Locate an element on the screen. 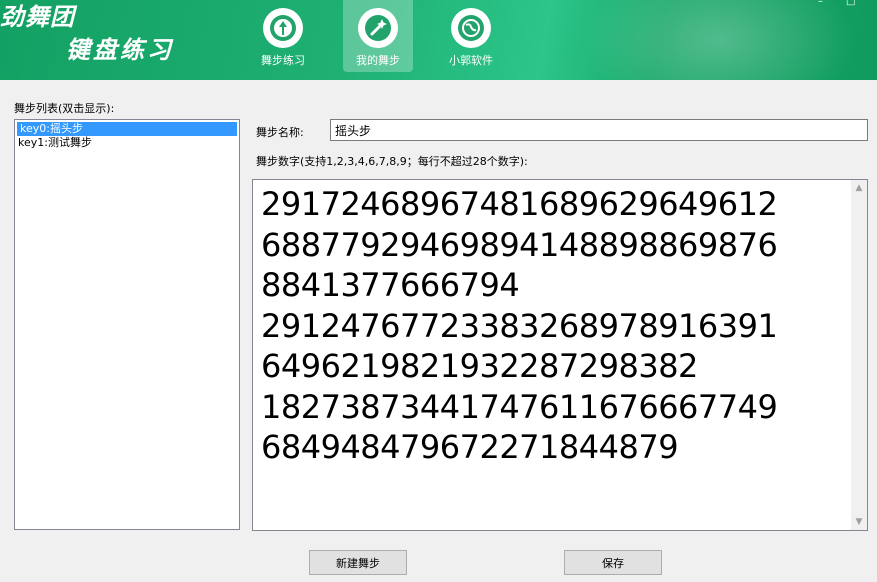 This screenshot has height=582, width=877. vertical-scrollbar: ▲ ▼ is located at coordinates (859, 355).